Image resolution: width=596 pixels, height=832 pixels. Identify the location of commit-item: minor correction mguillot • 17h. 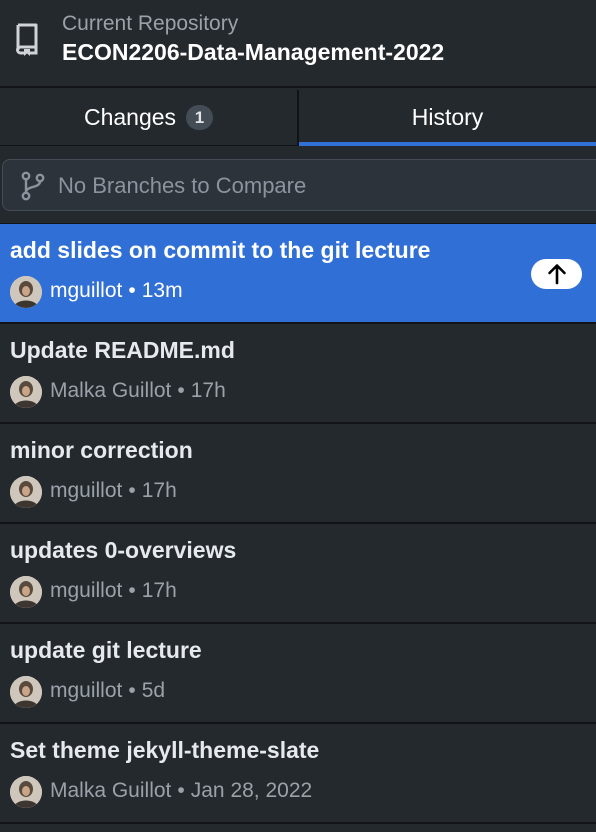
(298, 474).